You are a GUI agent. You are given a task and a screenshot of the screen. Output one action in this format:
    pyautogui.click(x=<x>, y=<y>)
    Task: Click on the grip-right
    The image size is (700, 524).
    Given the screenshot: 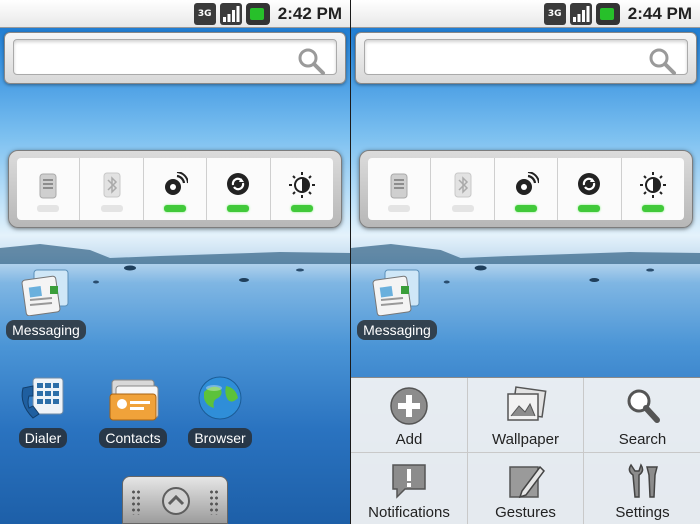 What is the action you would take?
    pyautogui.click(x=214, y=502)
    